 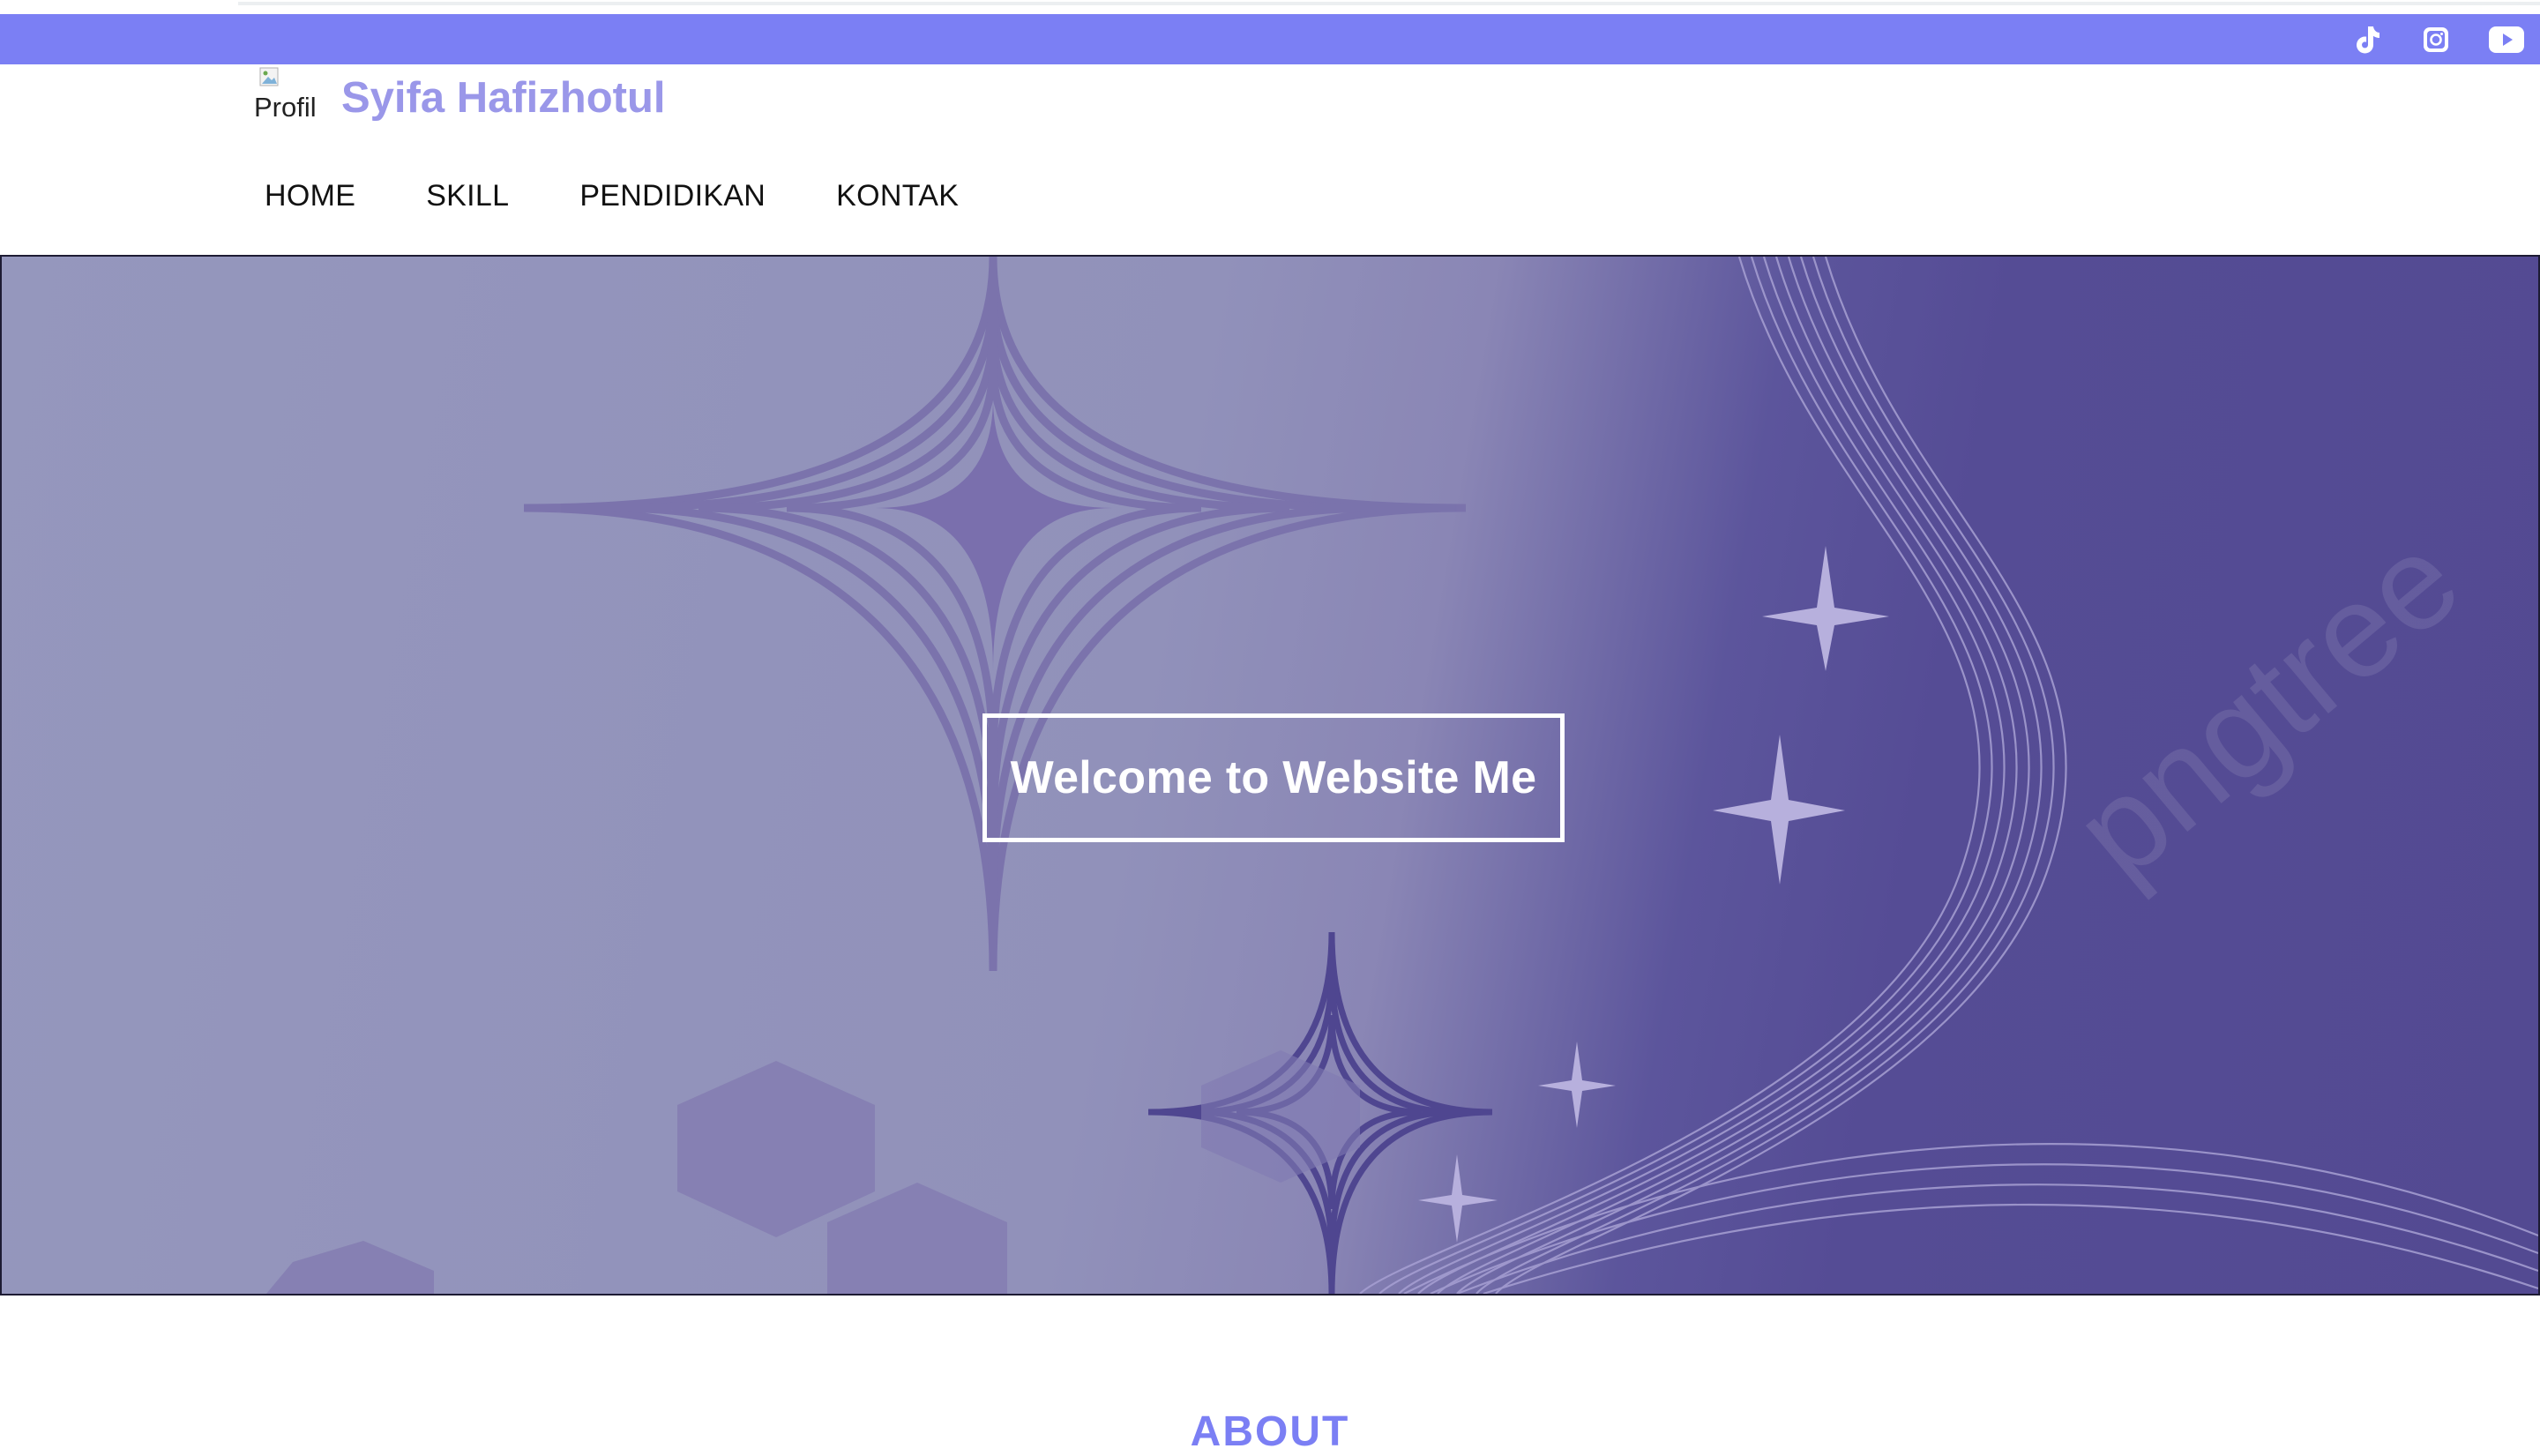 I want to click on top-strip-line, so click(x=1389, y=3).